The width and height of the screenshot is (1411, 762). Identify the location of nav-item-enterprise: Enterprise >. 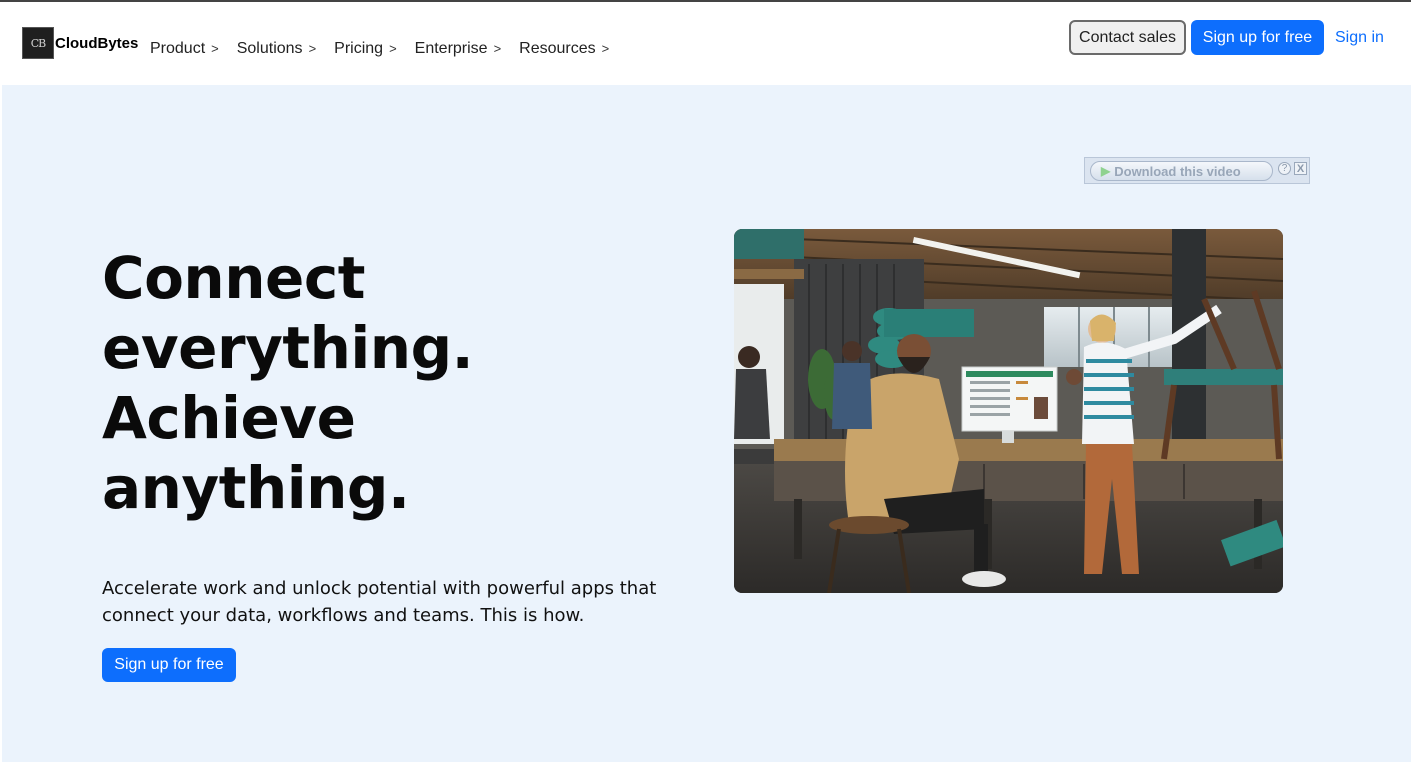
(458, 49).